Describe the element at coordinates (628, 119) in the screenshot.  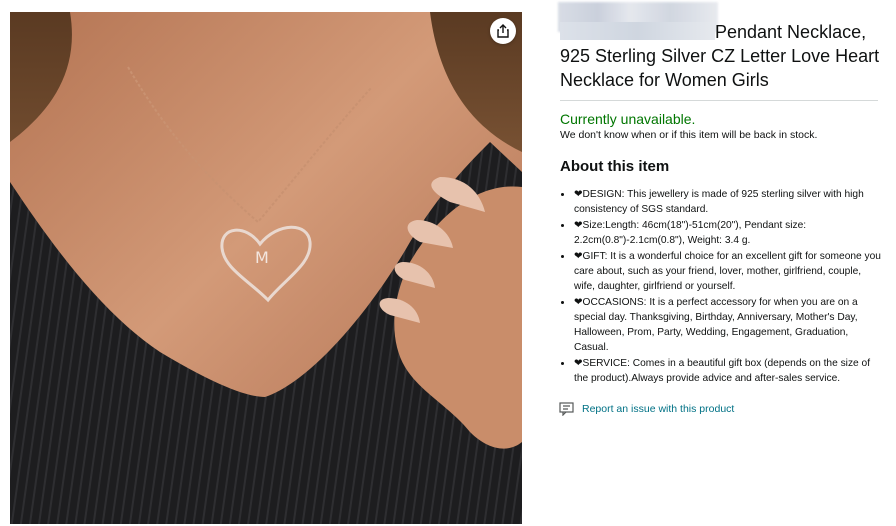
I see `availability-status: Currently unavailable.` at that location.